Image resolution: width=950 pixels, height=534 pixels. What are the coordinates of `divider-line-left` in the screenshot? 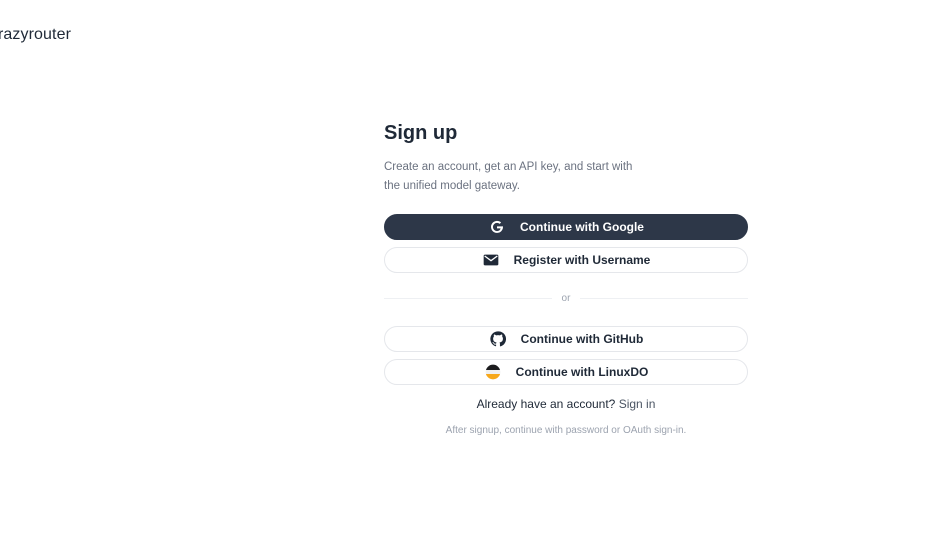 It's located at (468, 298).